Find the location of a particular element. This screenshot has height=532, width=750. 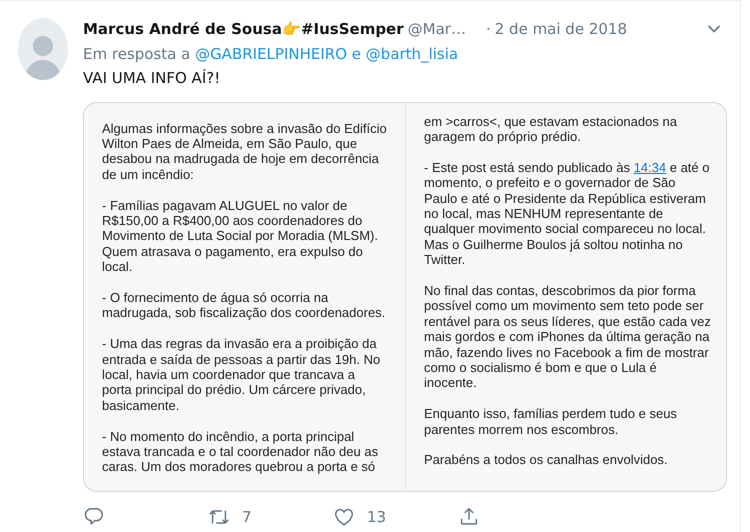

like-count: 13 is located at coordinates (376, 517).